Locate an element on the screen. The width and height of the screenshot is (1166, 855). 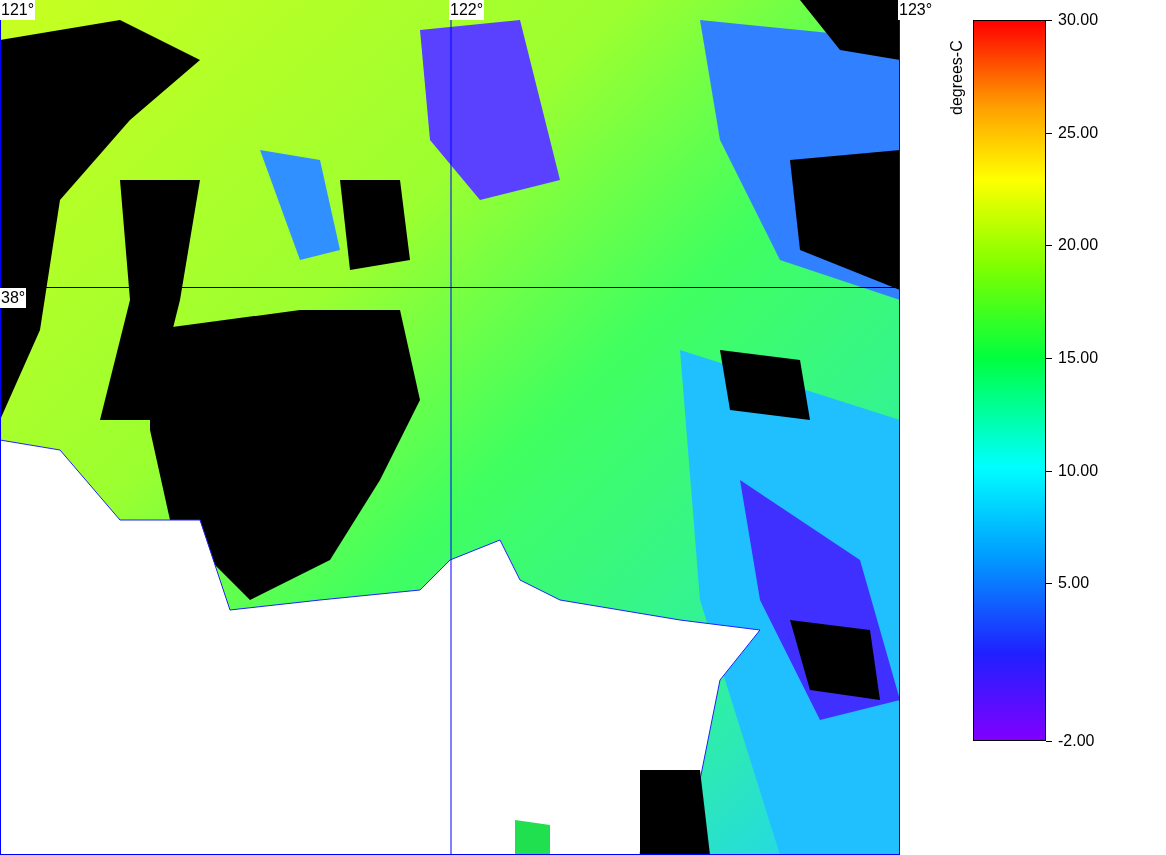
longitude-label: 121° is located at coordinates (18, 10).